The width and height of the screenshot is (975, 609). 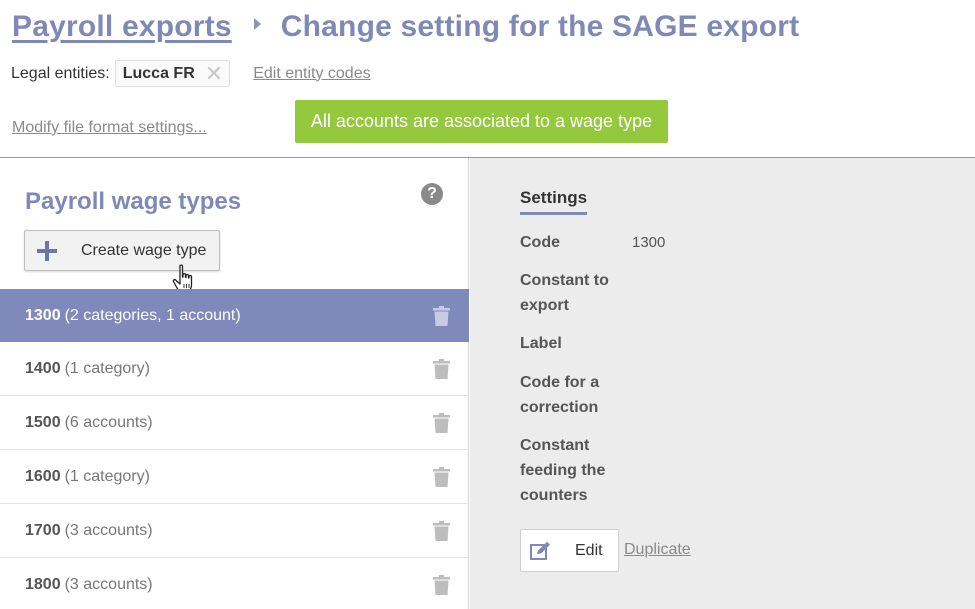 I want to click on edit-button: Edit, so click(x=569, y=550).